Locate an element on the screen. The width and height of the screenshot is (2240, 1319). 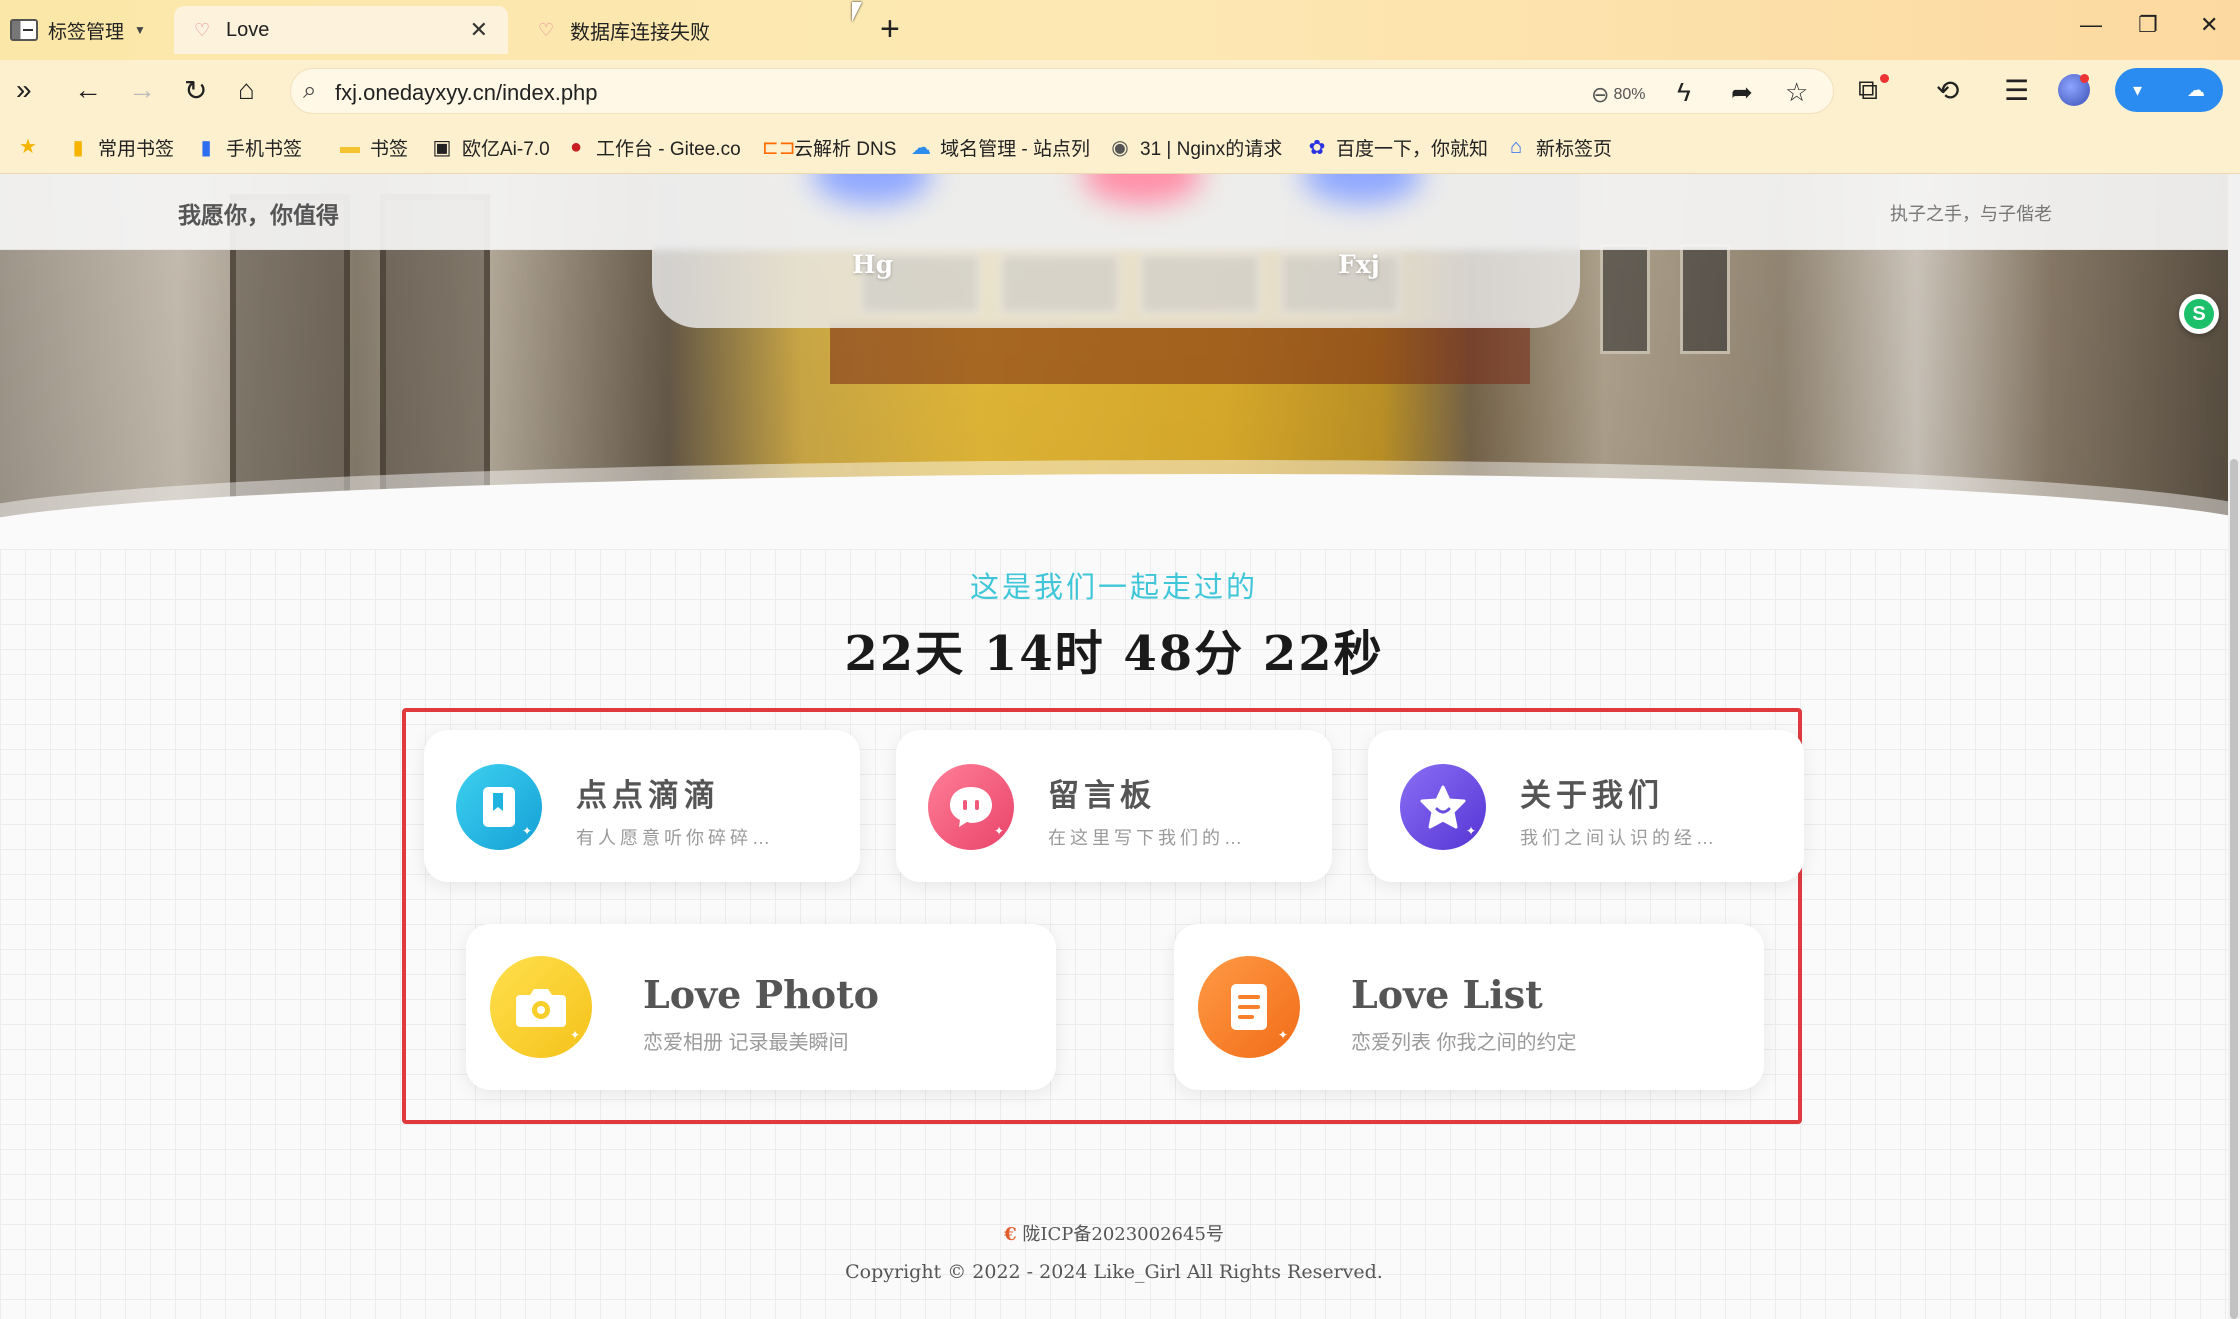
book-icon: ✦ is located at coordinates (499, 807).